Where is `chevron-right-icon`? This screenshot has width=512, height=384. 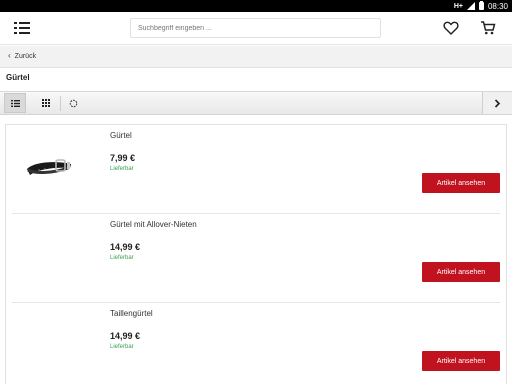 chevron-right-icon is located at coordinates (497, 103).